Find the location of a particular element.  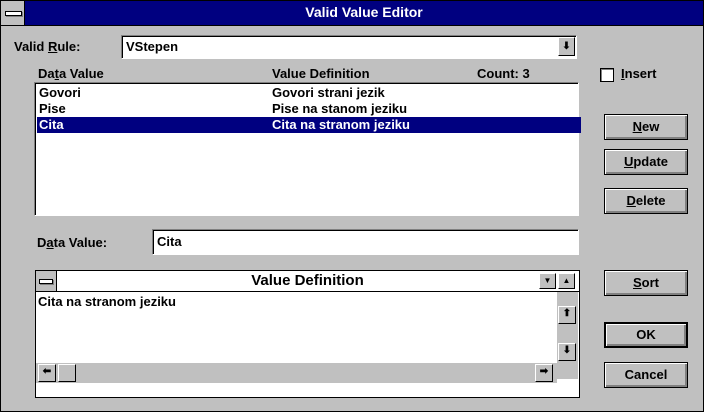

value-definition-title: Value Definition is located at coordinates (307, 281).